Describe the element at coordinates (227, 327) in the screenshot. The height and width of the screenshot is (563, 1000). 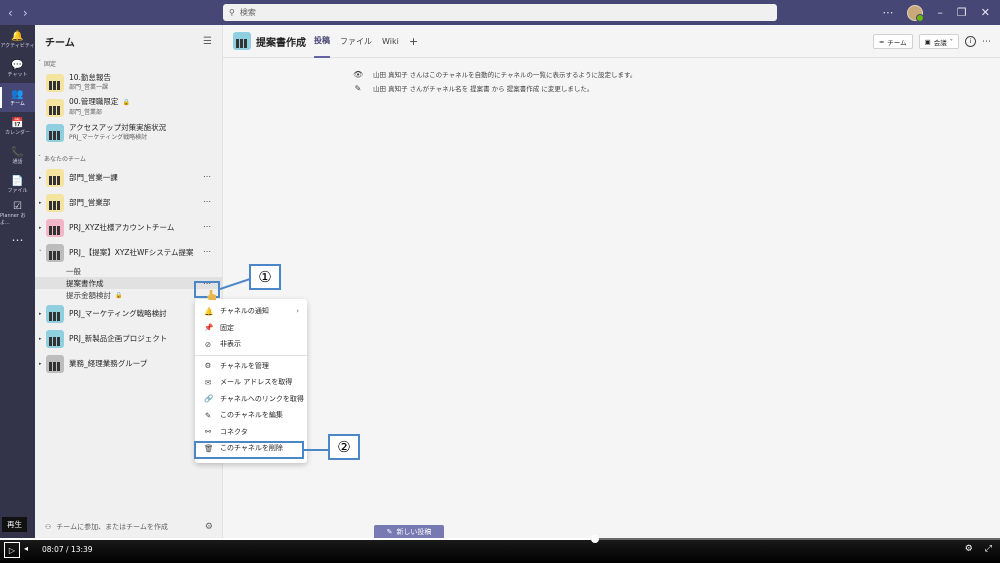
I see `menu-item-label: 固定` at that location.